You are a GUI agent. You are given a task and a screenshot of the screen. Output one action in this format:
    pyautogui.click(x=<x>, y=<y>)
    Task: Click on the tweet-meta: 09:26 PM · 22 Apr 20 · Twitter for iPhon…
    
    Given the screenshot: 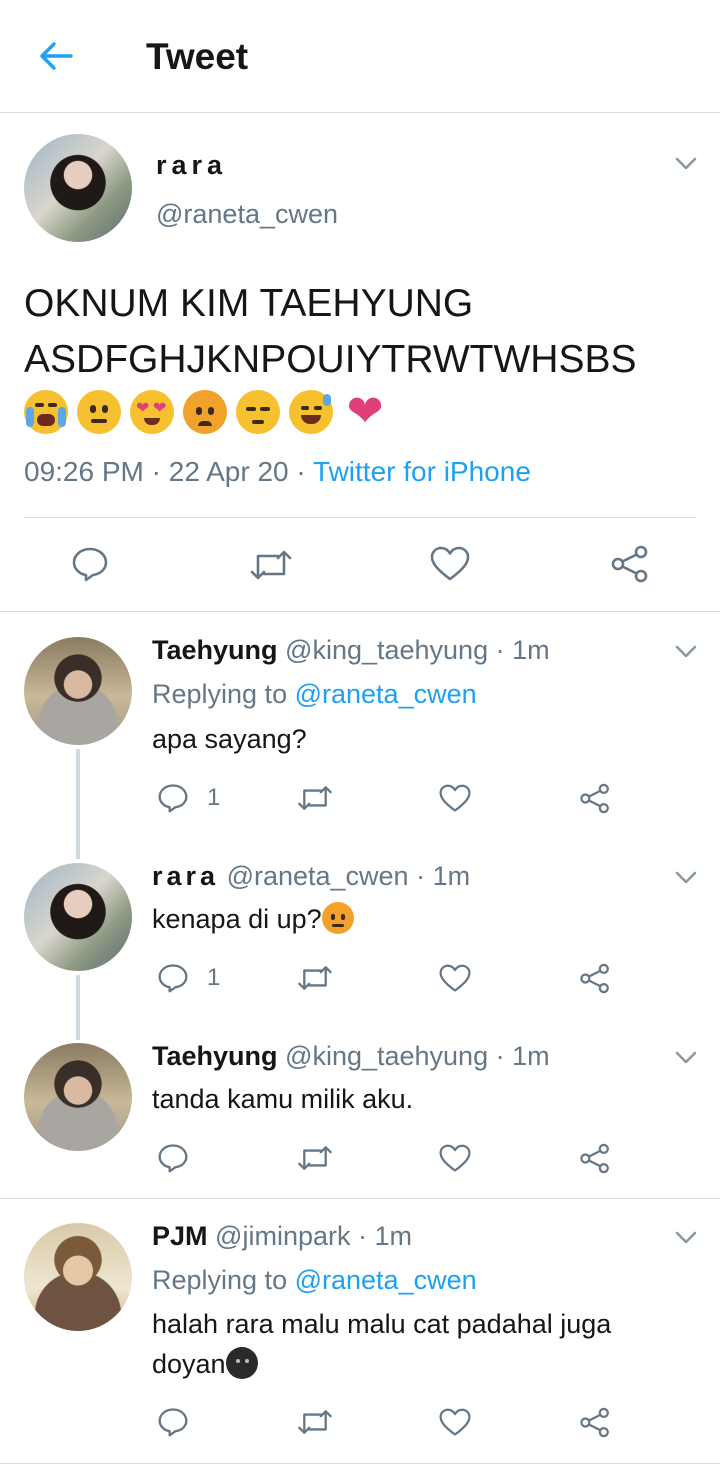 What is the action you would take?
    pyautogui.click(x=277, y=471)
    